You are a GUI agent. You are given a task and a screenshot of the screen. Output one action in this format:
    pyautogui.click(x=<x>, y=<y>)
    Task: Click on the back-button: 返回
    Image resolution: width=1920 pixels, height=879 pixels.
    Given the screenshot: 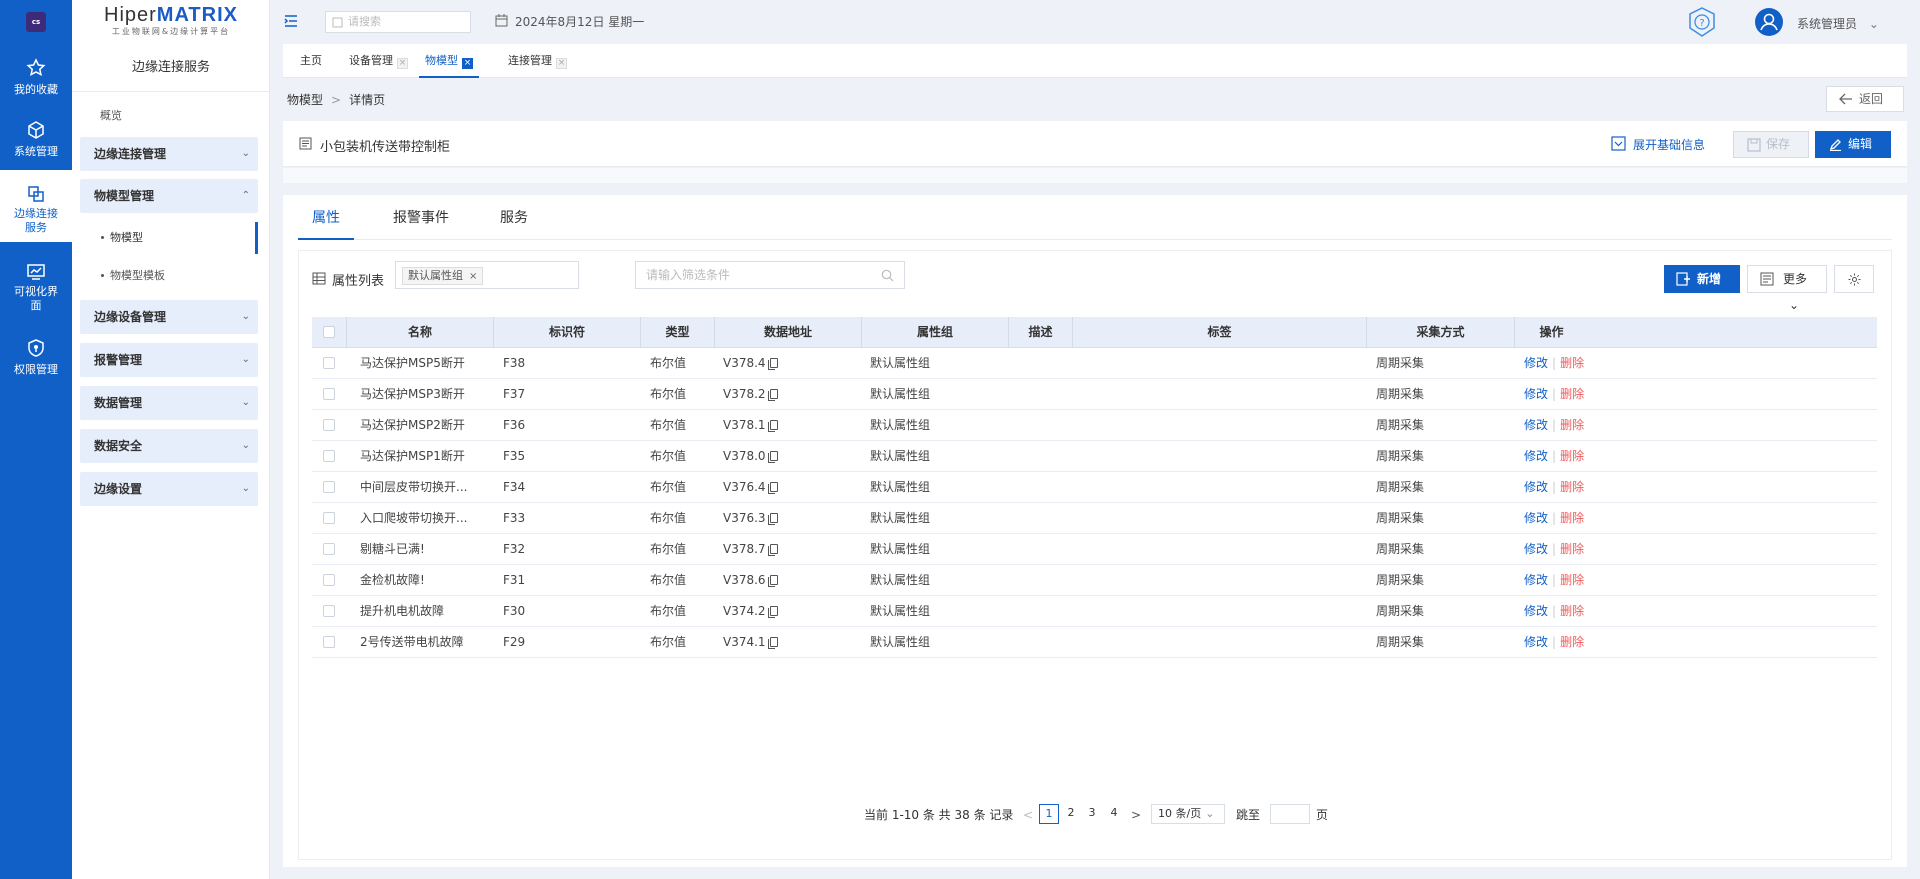 What is the action you would take?
    pyautogui.click(x=1865, y=99)
    